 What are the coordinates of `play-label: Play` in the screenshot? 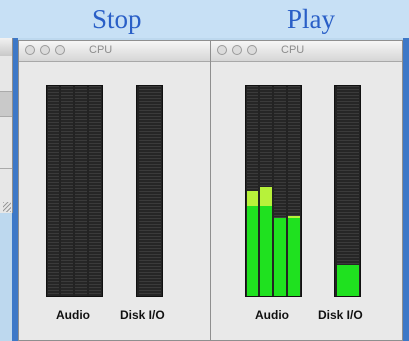 It's located at (311, 19).